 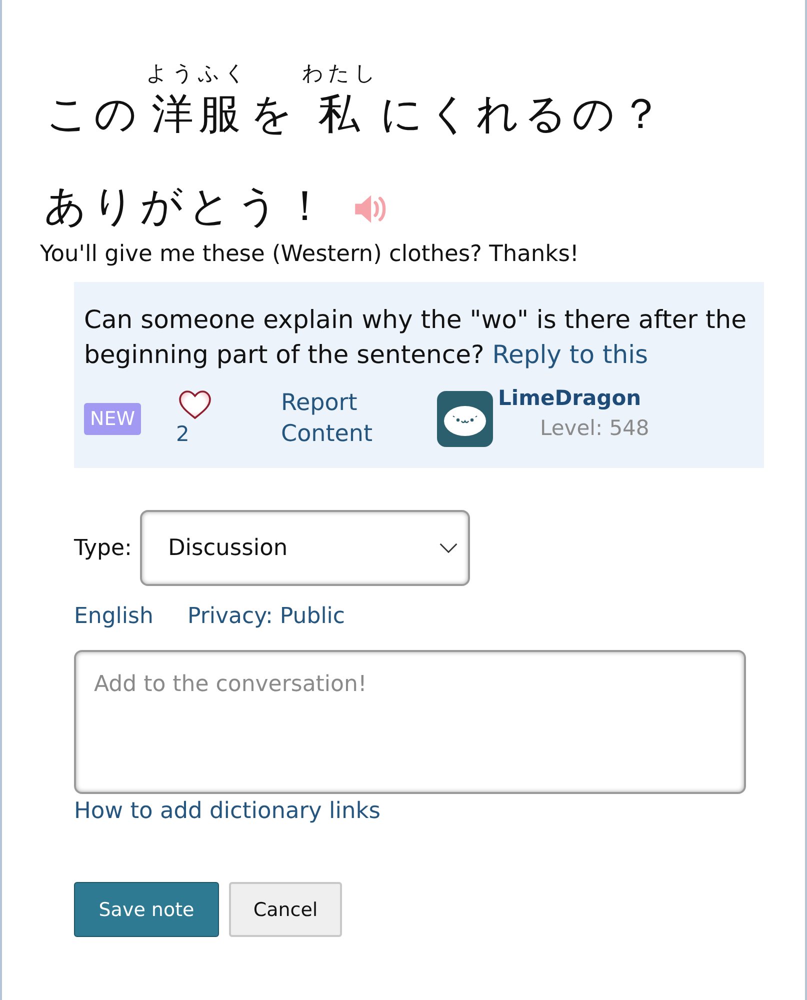 I want to click on type-label: Type:, so click(x=103, y=548).